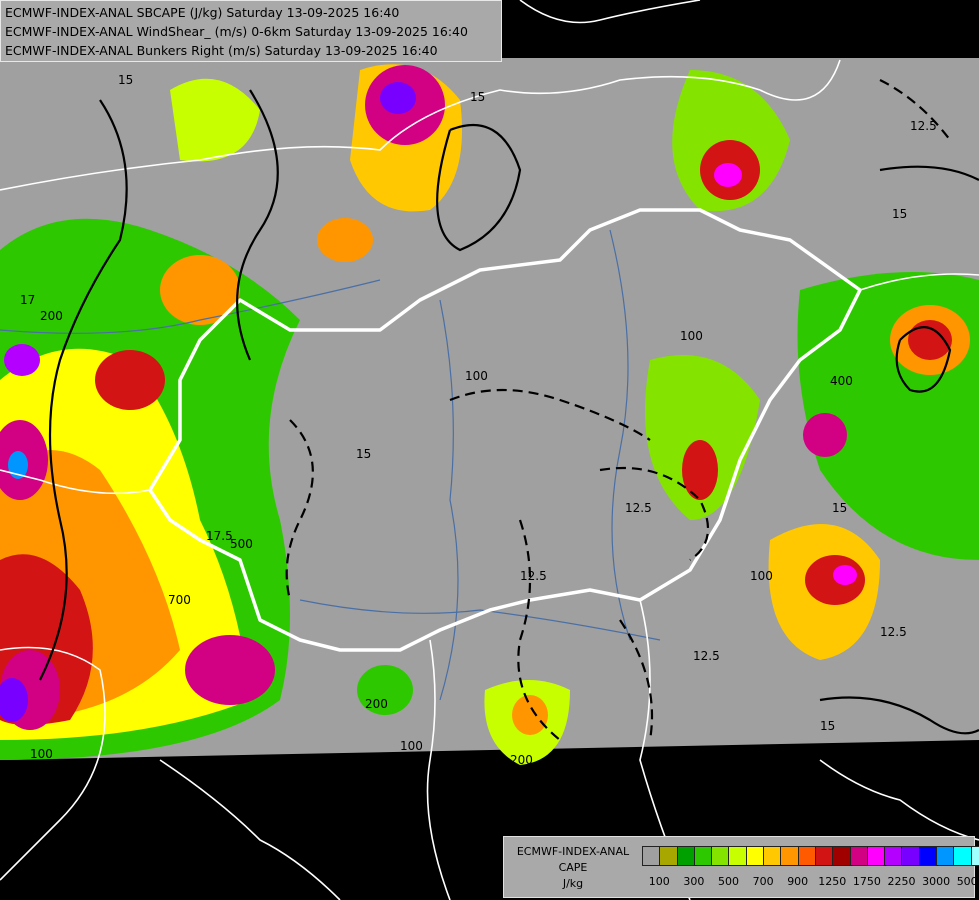 This screenshot has width=979, height=900. Describe the element at coordinates (241, 544) in the screenshot. I see `contour-label: 500` at that location.